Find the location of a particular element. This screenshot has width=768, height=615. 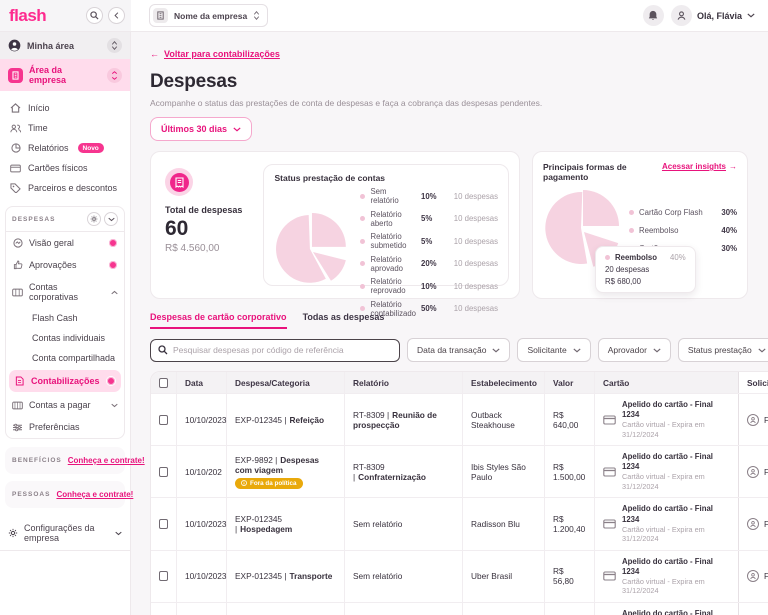

sidebar-item-relatorios: Relatórios Novo is located at coordinates (65, 148).